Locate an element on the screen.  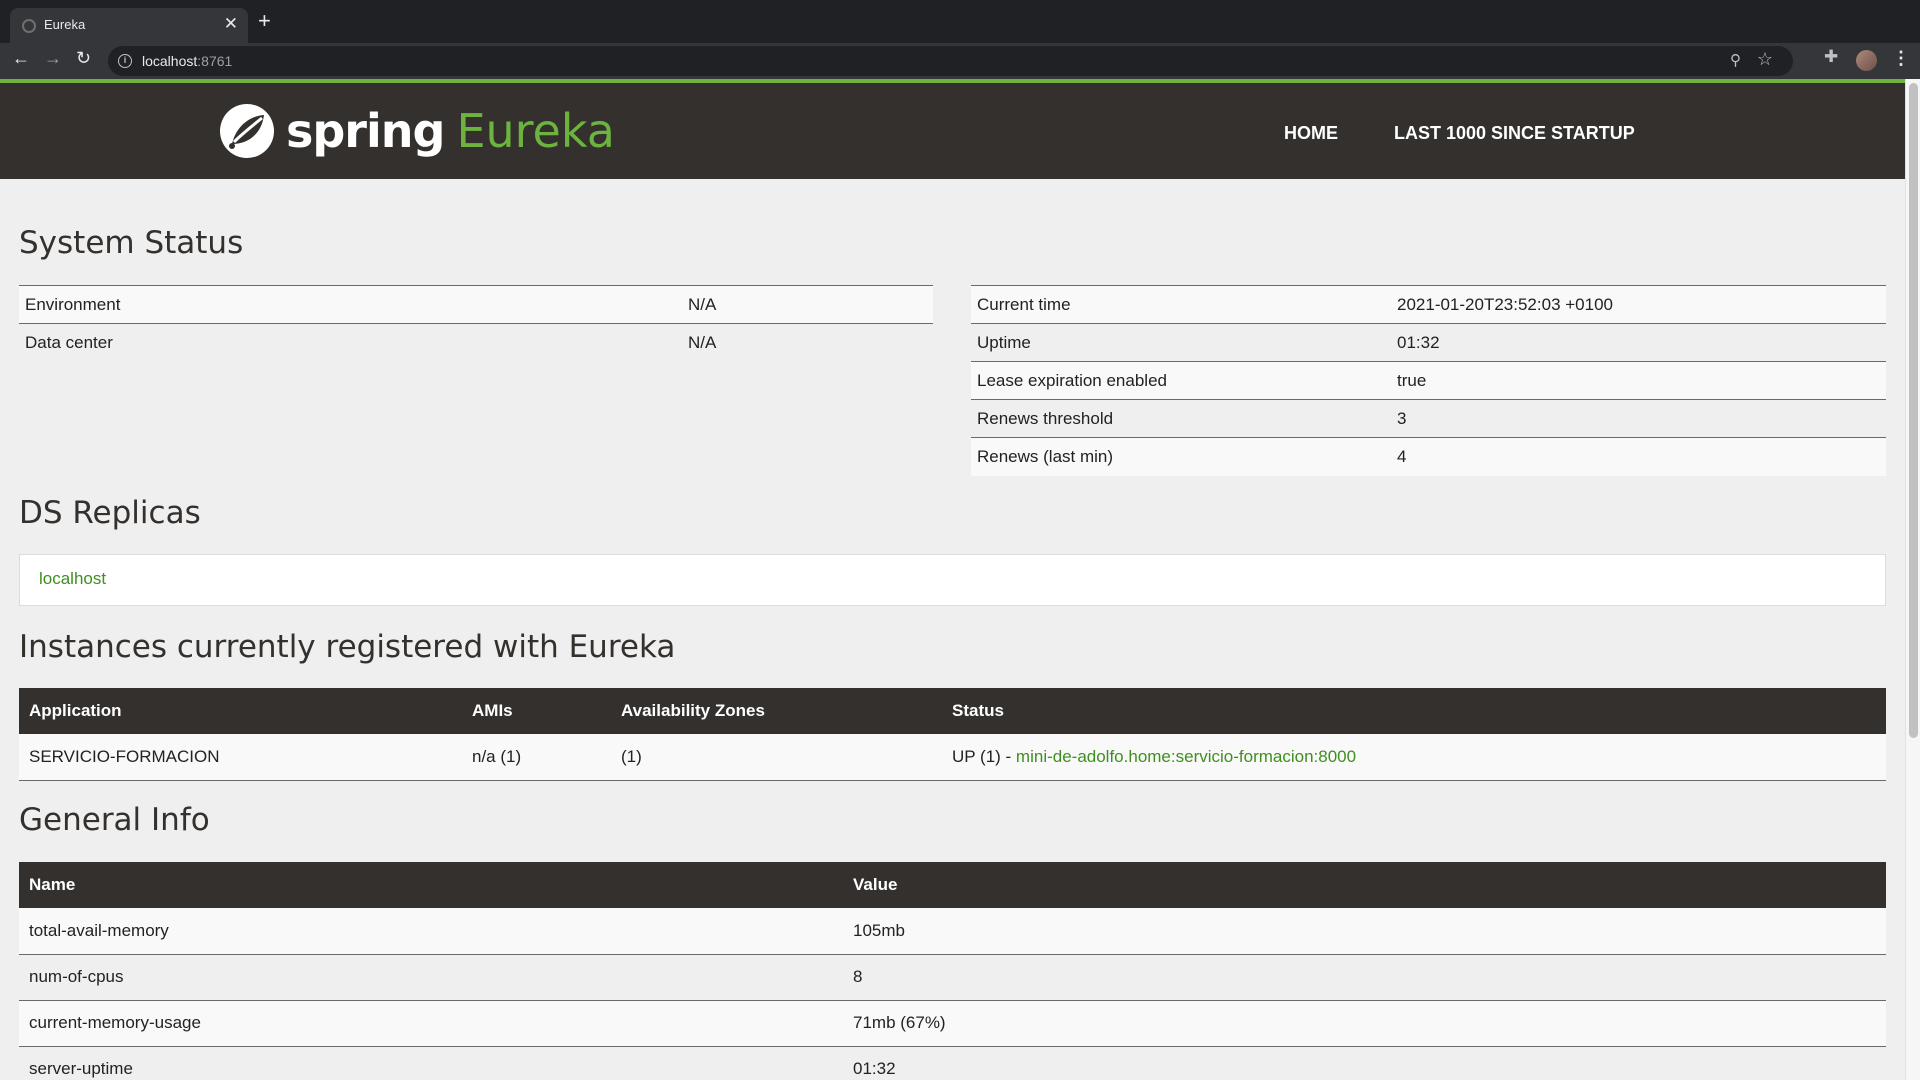
info-name: total-avail-memory is located at coordinates (431, 931).